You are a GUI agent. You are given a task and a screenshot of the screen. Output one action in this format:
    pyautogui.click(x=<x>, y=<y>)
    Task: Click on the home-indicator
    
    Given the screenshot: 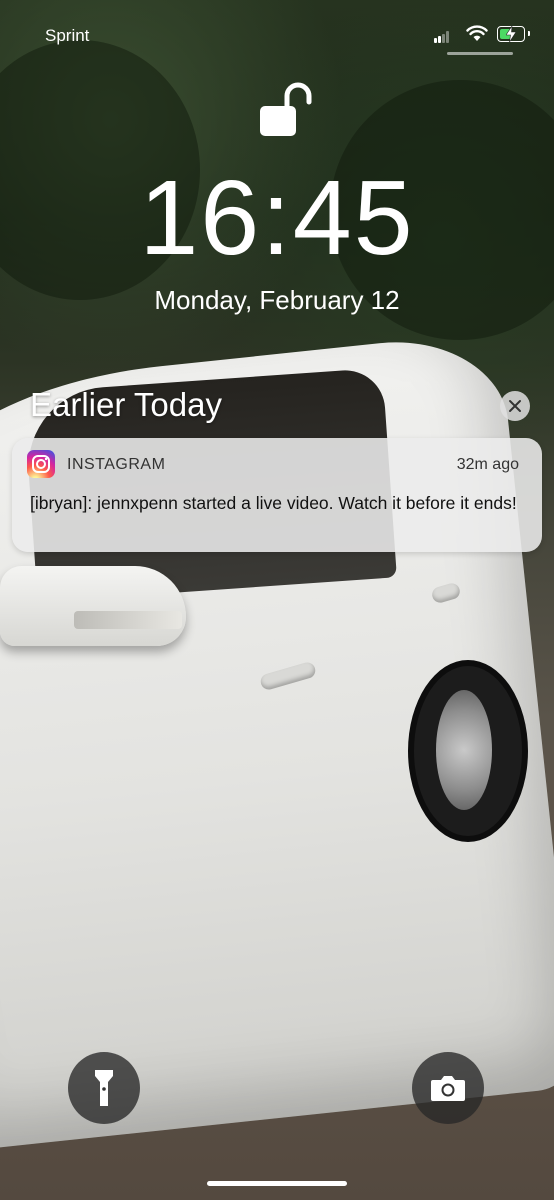 What is the action you would take?
    pyautogui.click(x=277, y=1183)
    